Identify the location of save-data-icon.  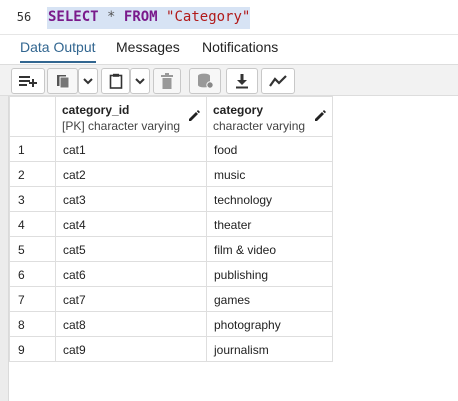
(205, 81).